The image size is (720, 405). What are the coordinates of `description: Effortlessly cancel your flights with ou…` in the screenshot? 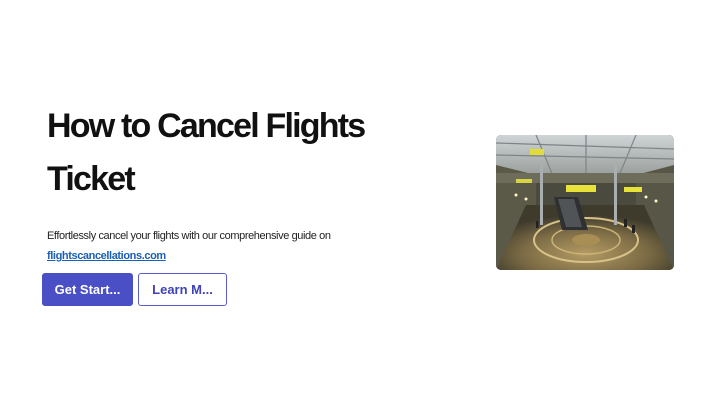 It's located at (237, 246).